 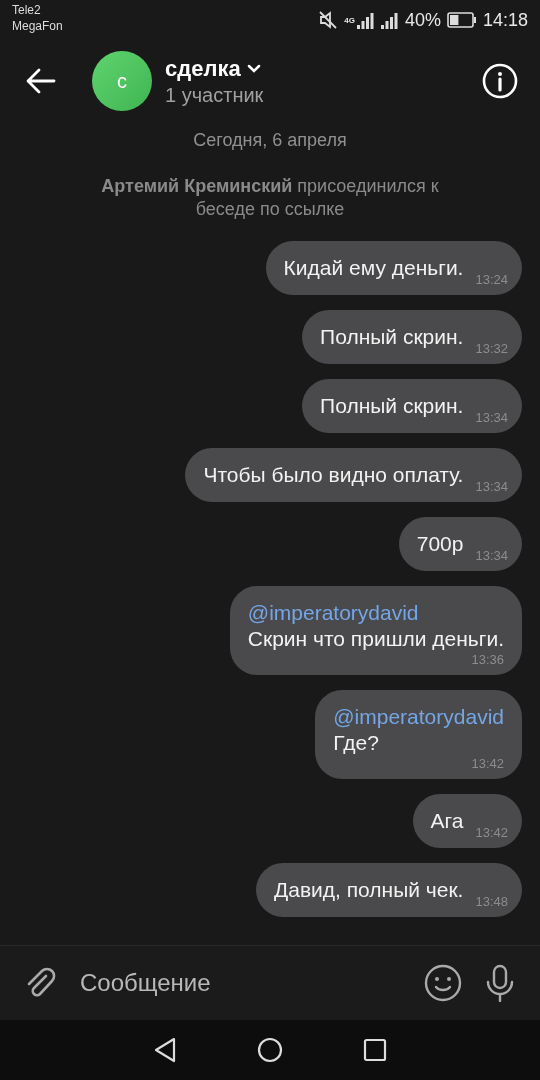 I want to click on nav-home-icon, so click(x=270, y=1050).